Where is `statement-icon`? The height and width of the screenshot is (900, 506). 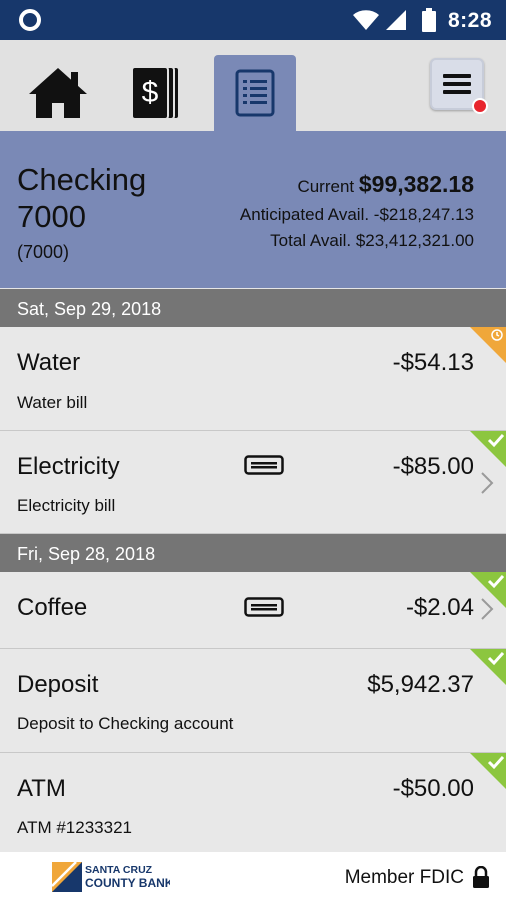 statement-icon is located at coordinates (255, 93).